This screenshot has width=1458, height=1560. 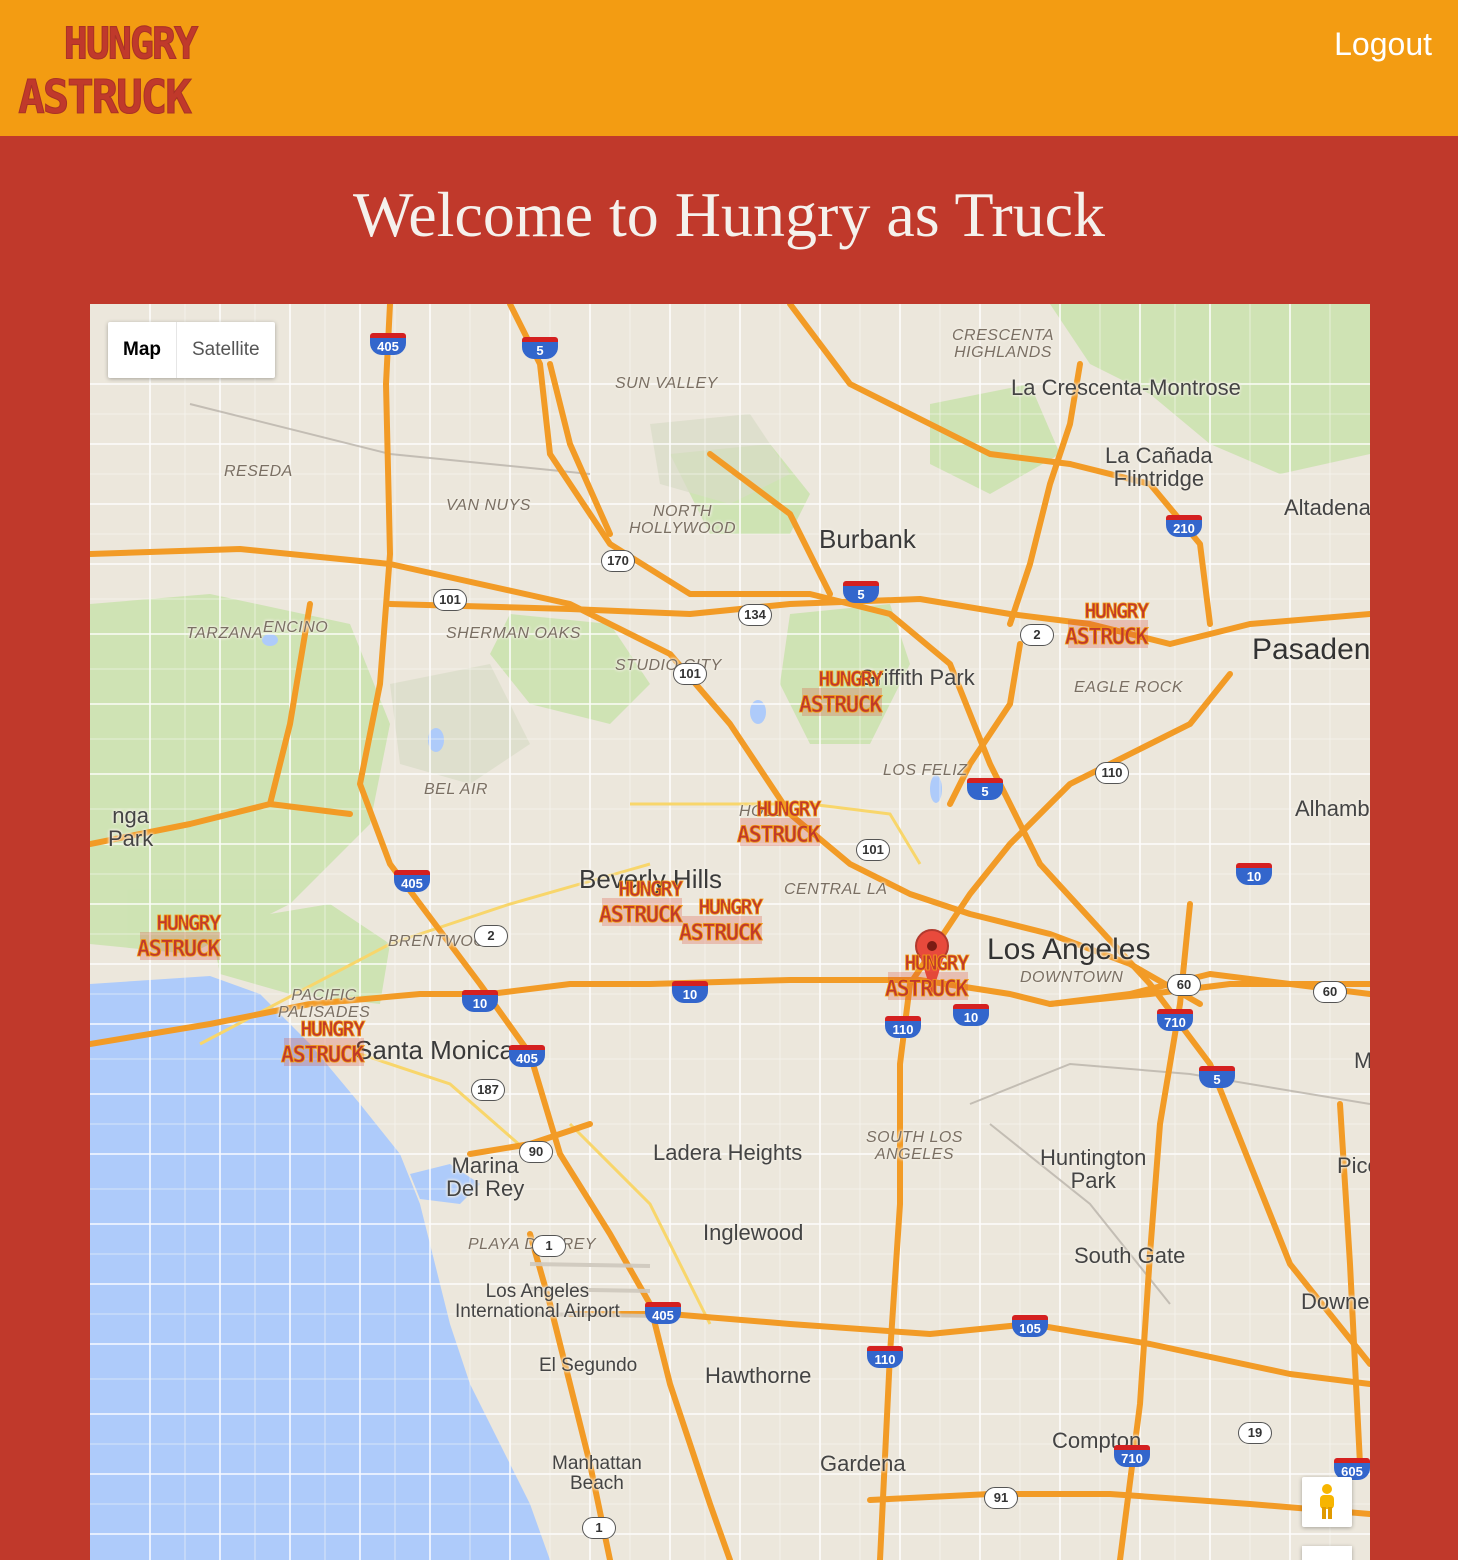 What do you see at coordinates (488, 1090) in the screenshot?
I see `highway-shield-187: 187` at bounding box center [488, 1090].